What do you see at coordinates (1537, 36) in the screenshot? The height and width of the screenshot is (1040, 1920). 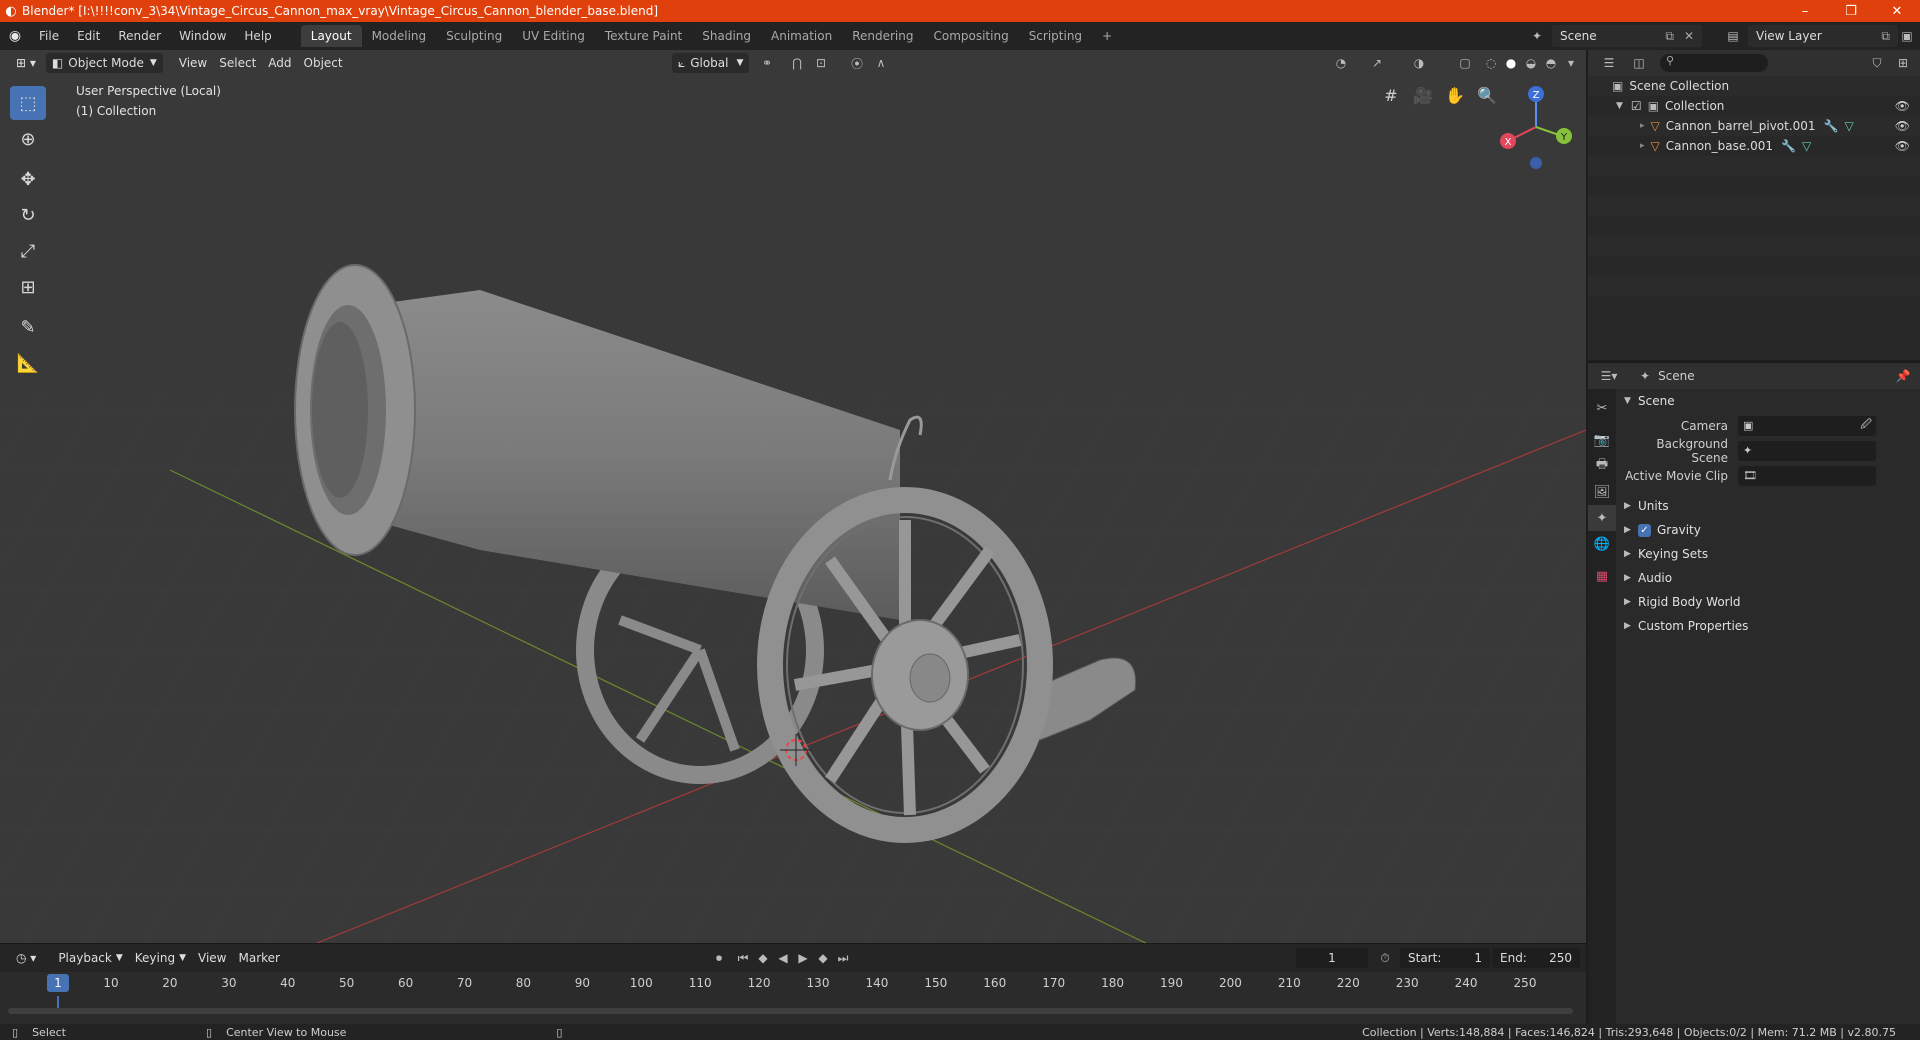 I see `scene-type-icon: ✦` at bounding box center [1537, 36].